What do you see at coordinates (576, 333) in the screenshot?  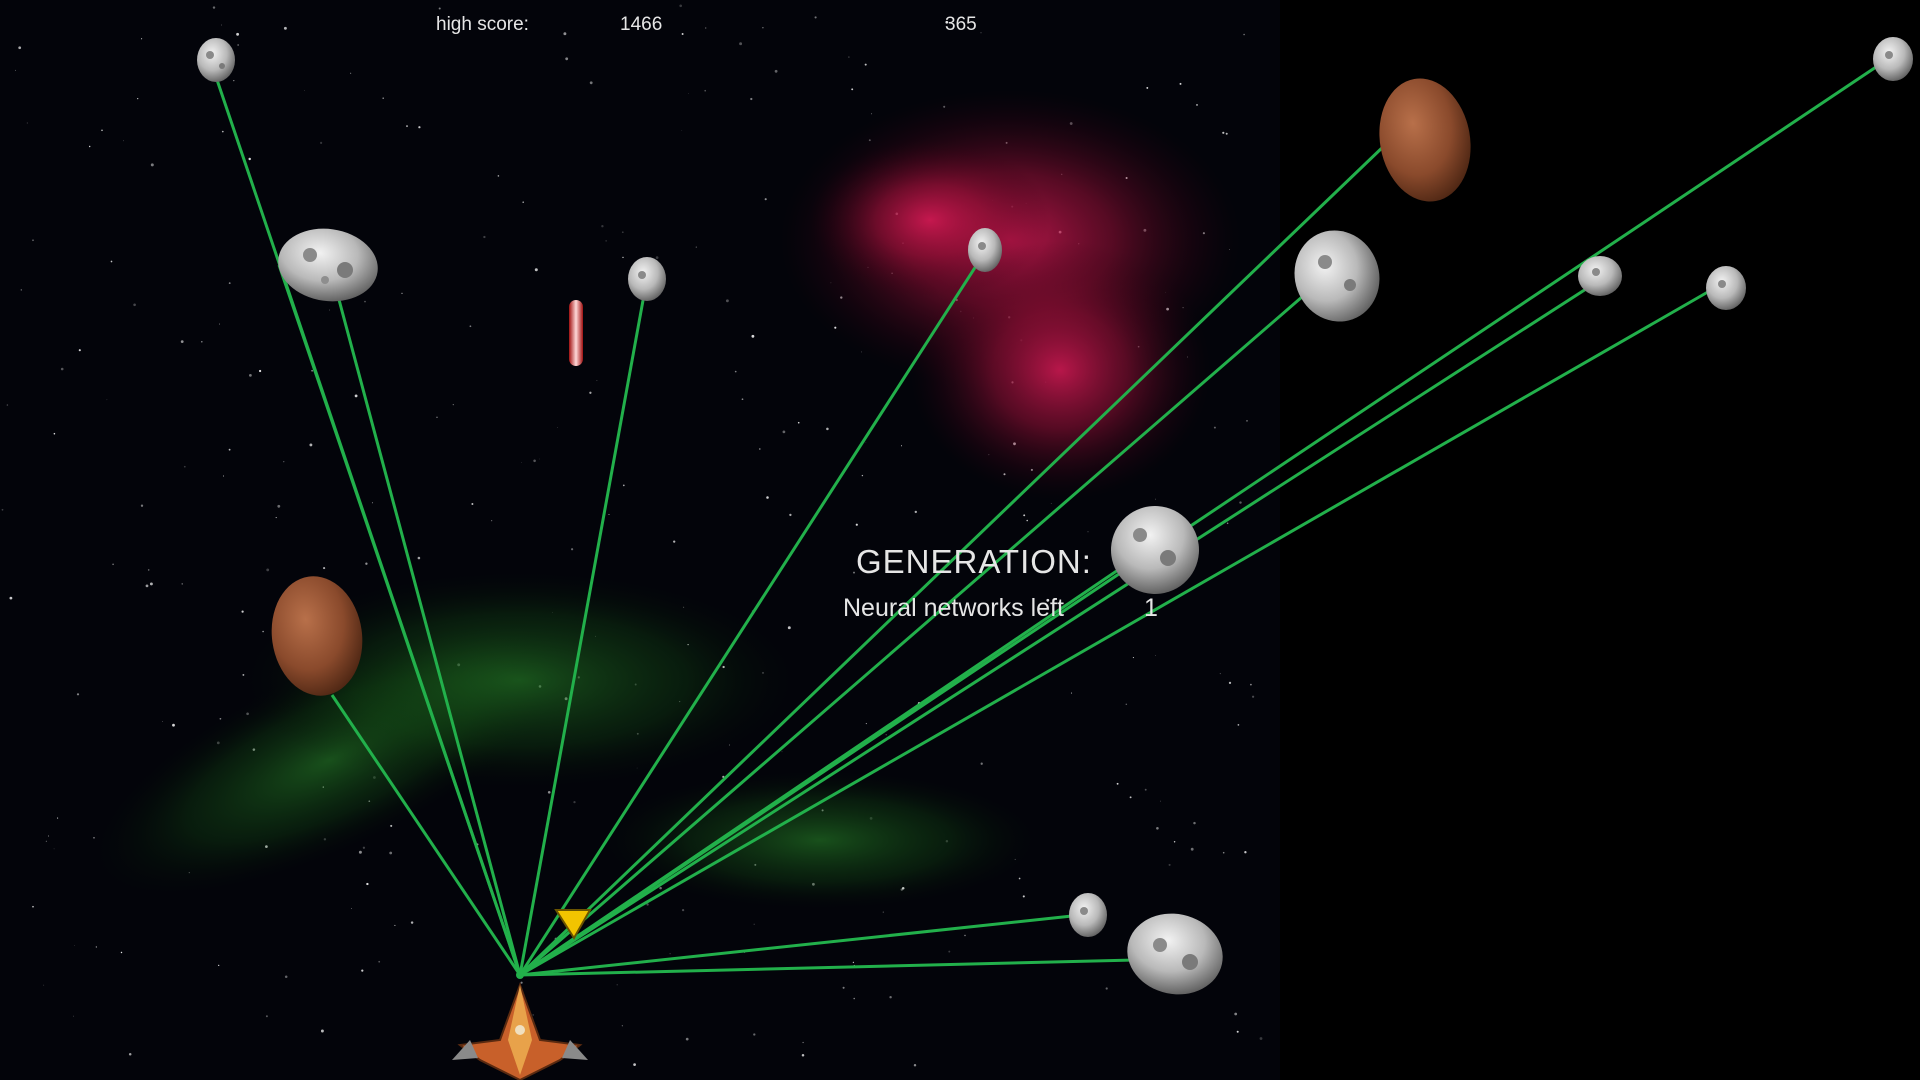 I see `laser-bolt-icon` at bounding box center [576, 333].